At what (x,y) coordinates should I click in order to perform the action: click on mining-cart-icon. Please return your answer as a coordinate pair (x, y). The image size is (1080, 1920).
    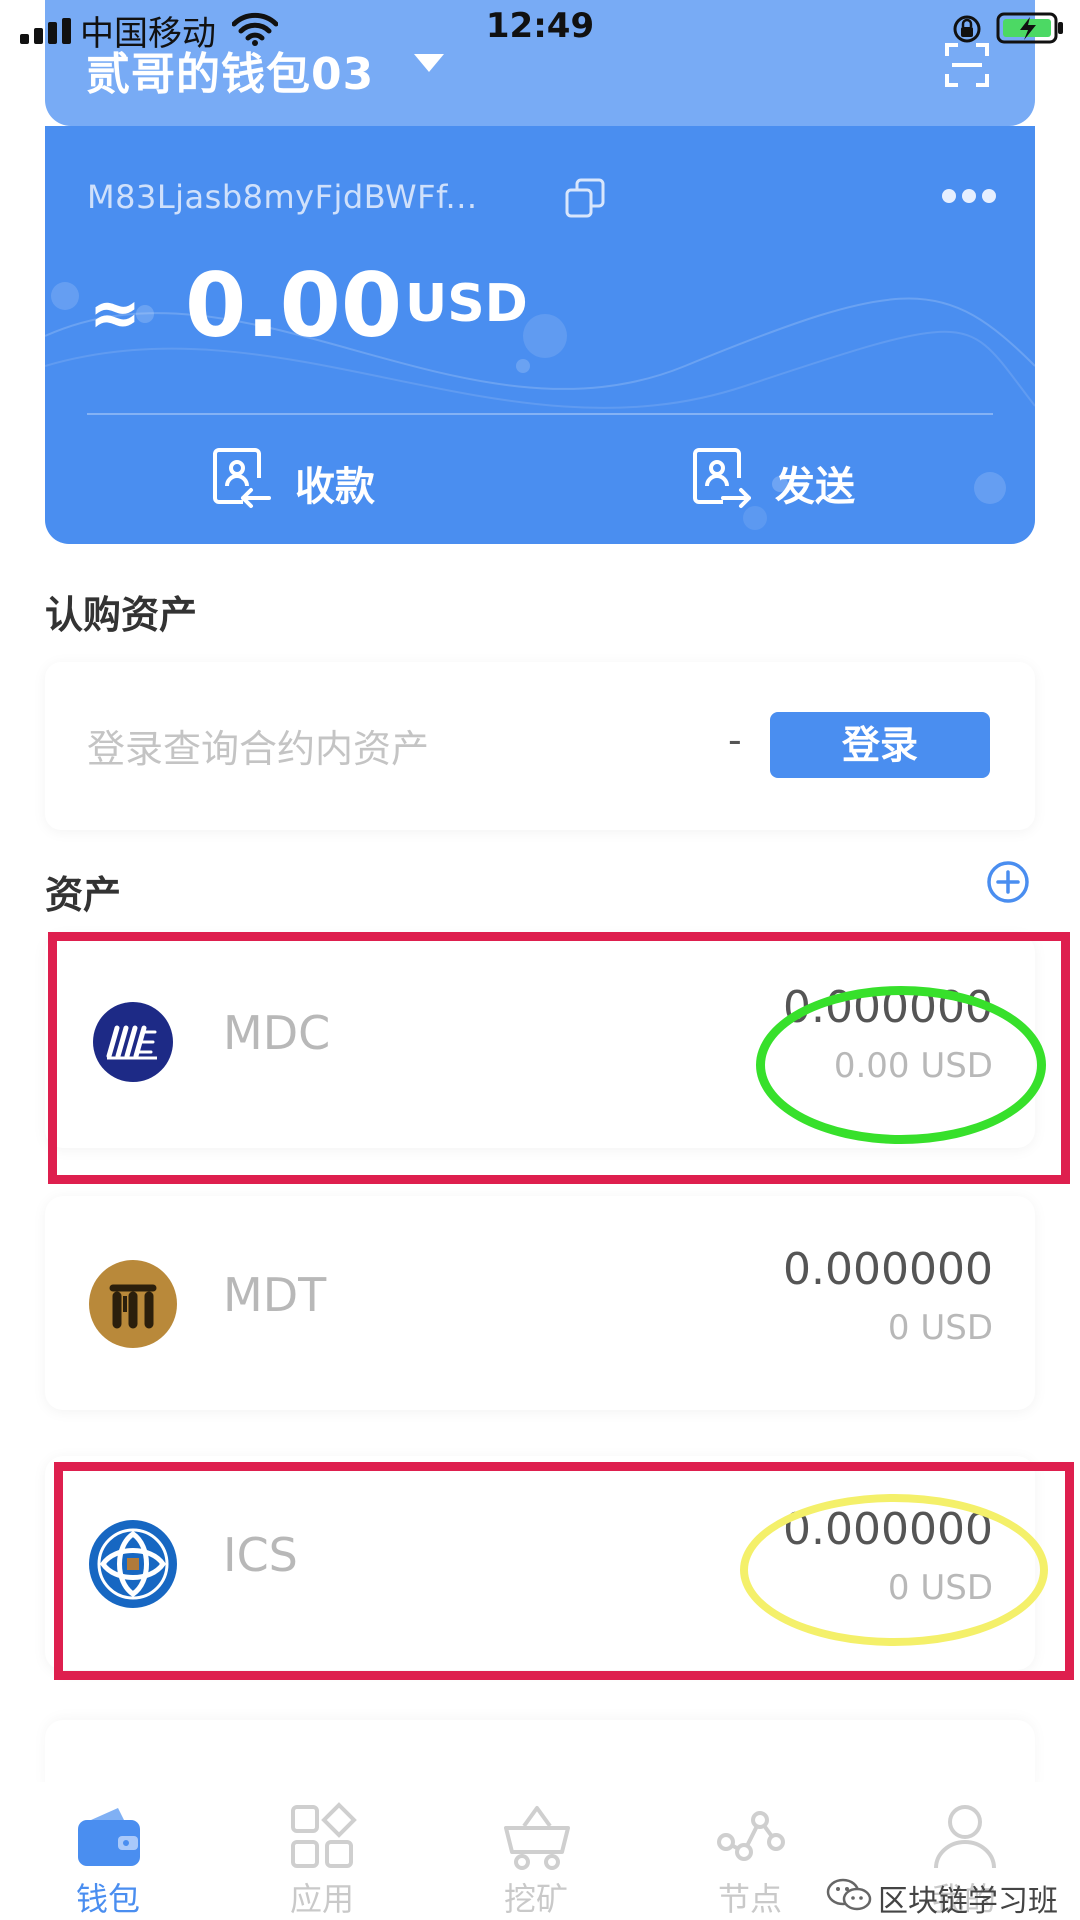
    Looking at the image, I should click on (537, 1838).